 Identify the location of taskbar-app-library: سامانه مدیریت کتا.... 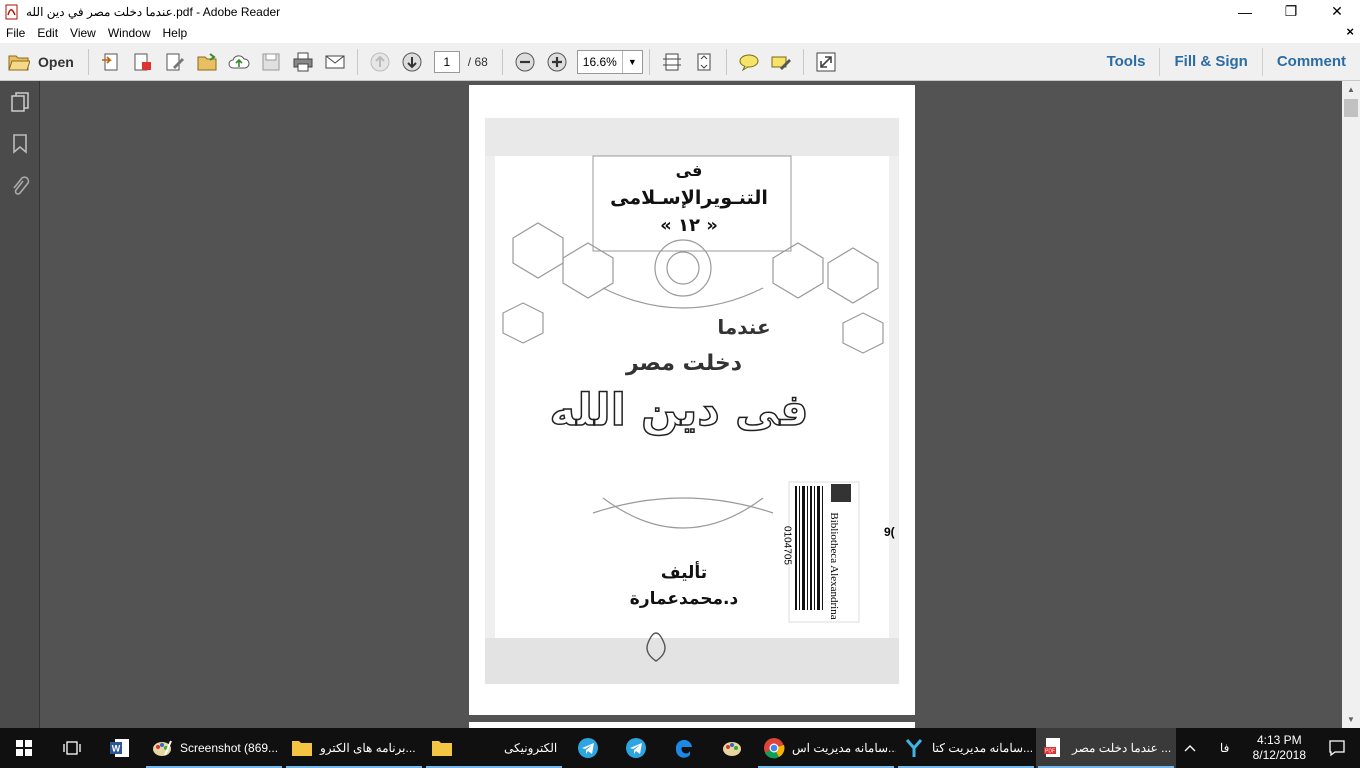
(966, 748).